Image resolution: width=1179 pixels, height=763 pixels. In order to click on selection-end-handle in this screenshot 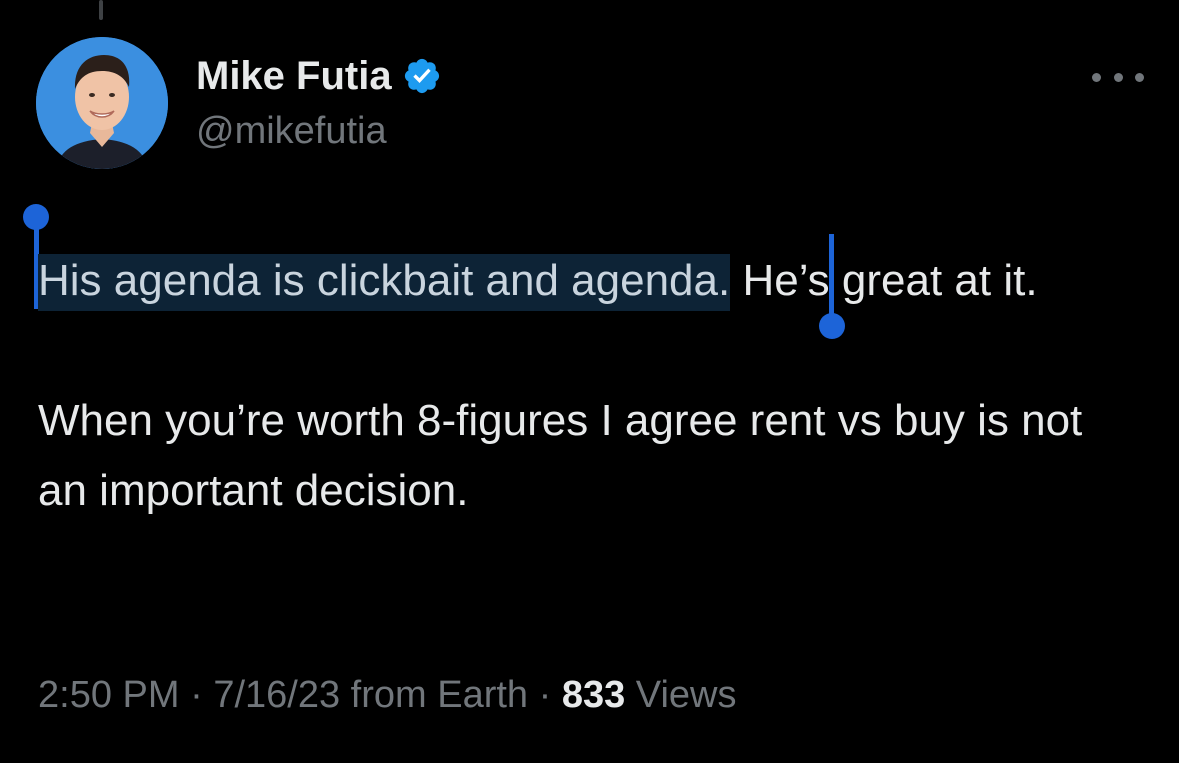, I will do `click(833, 288)`.